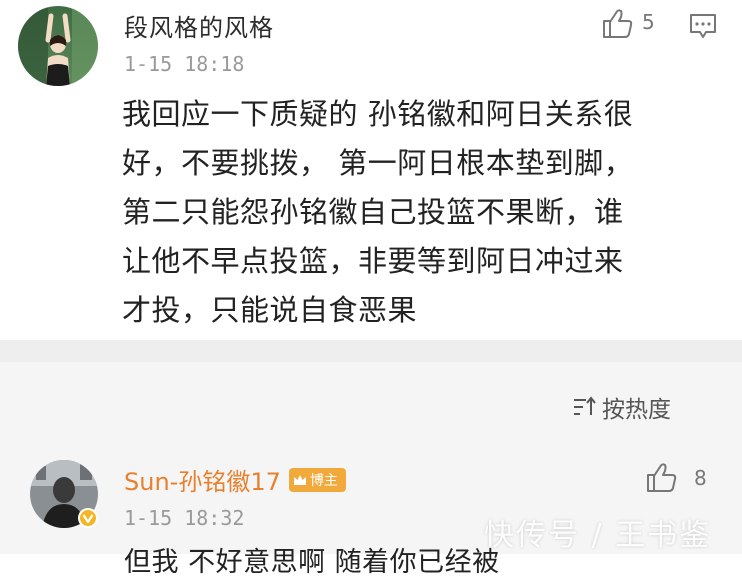  What do you see at coordinates (270, 310) in the screenshot?
I see `comment-body-line: 才投，只能说自食恶果` at bounding box center [270, 310].